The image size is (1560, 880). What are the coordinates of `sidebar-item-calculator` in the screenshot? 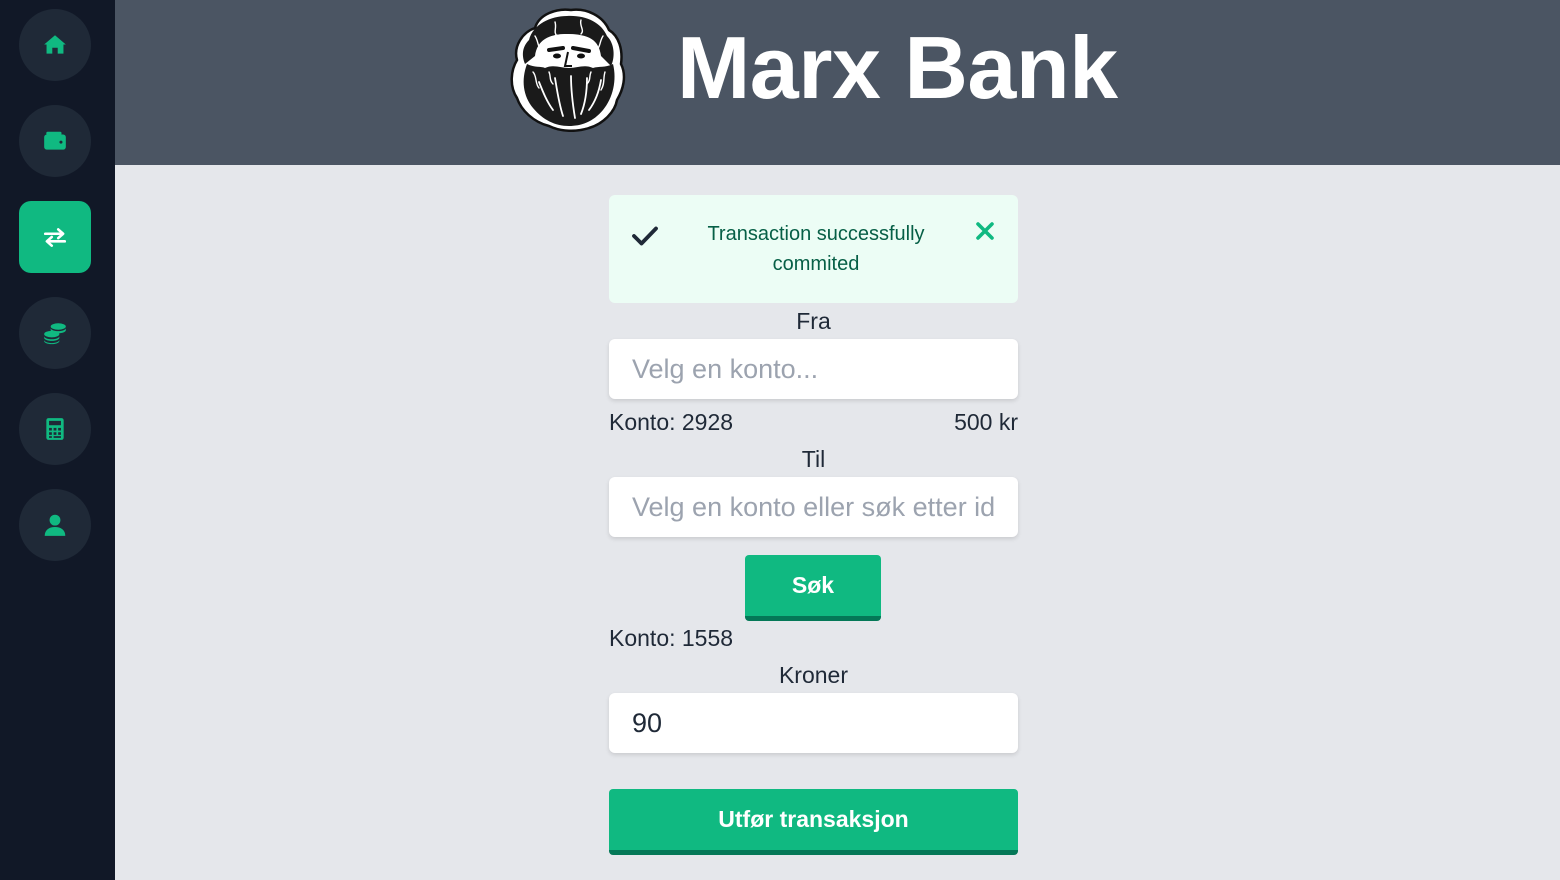 It's located at (55, 429).